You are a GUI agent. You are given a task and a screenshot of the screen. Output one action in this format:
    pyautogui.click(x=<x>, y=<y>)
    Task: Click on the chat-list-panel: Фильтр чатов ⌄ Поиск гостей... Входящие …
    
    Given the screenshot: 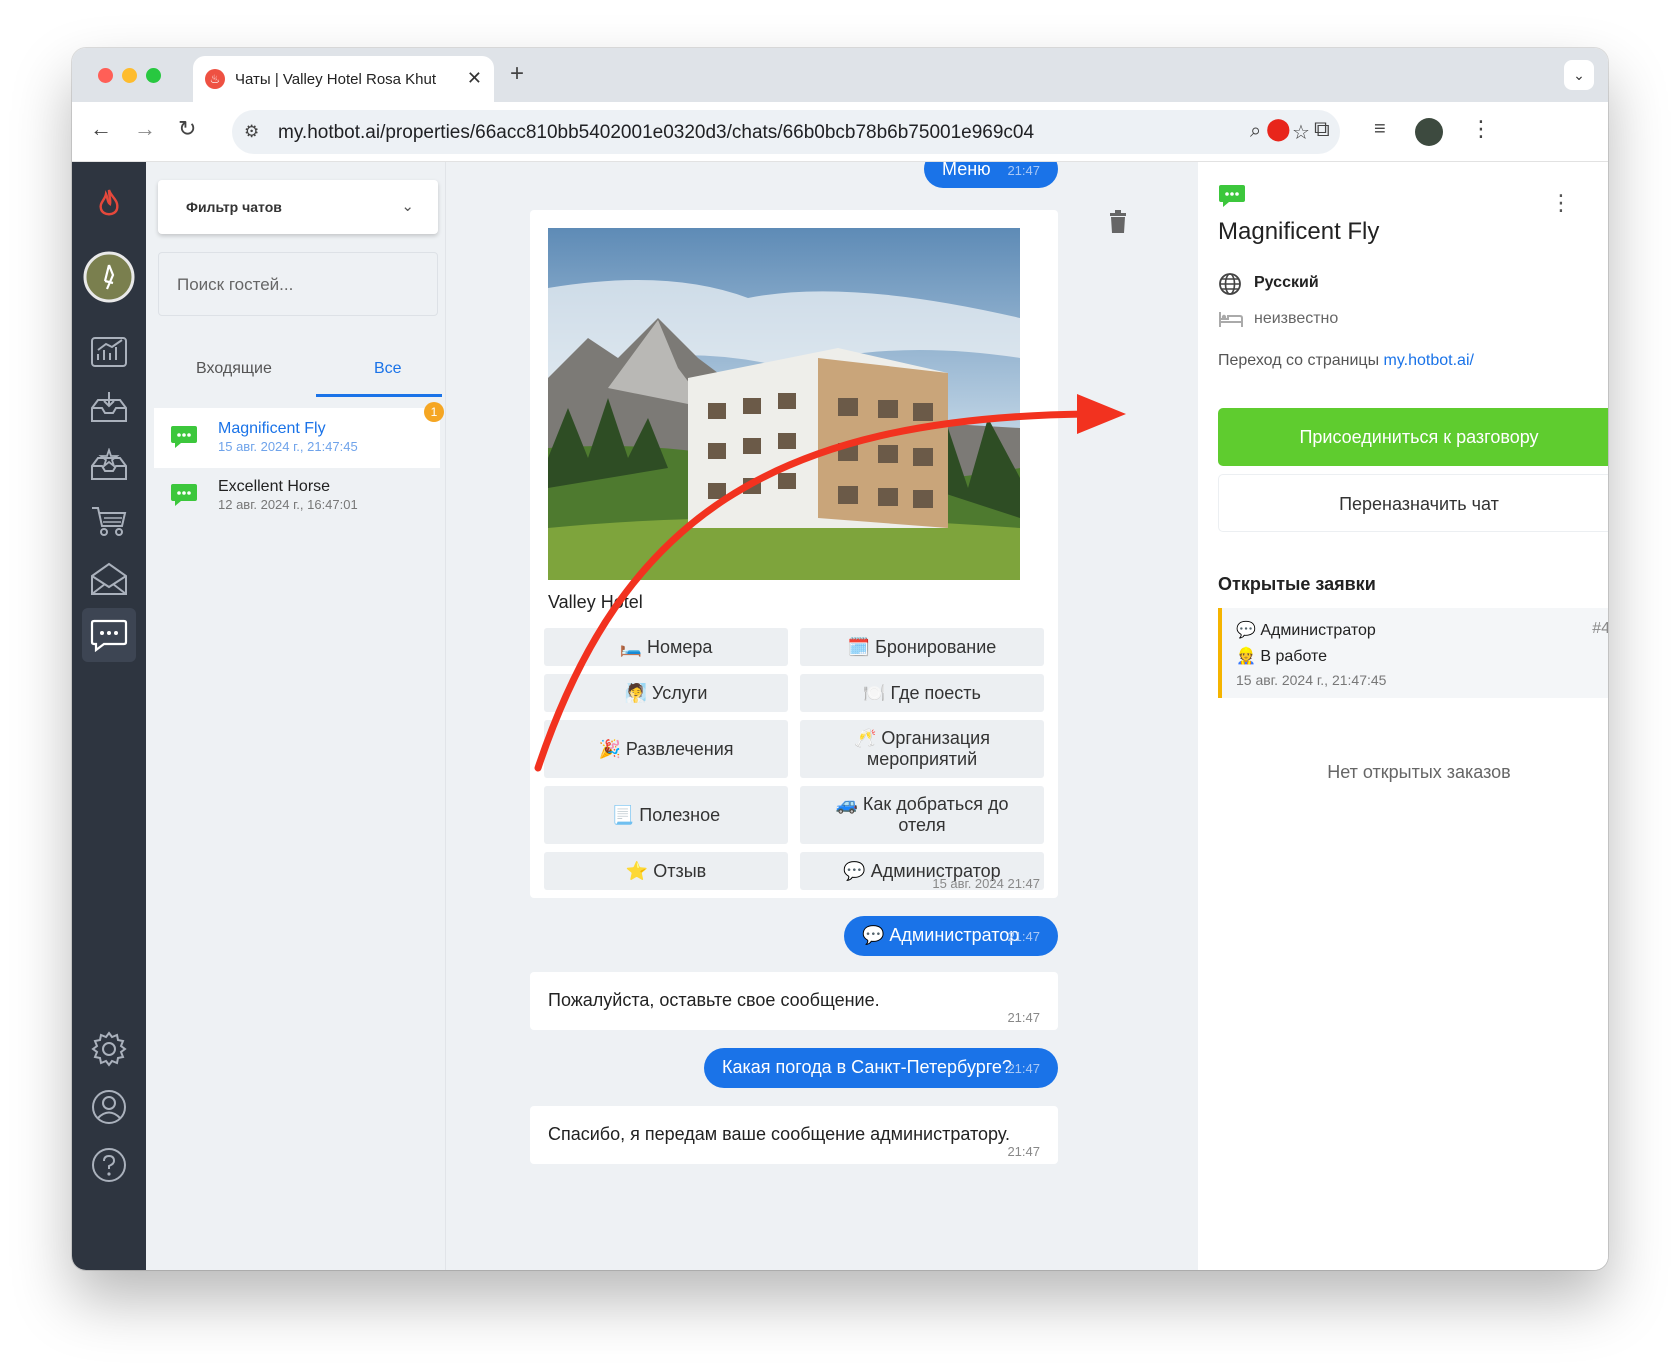 What is the action you would take?
    pyautogui.click(x=296, y=716)
    